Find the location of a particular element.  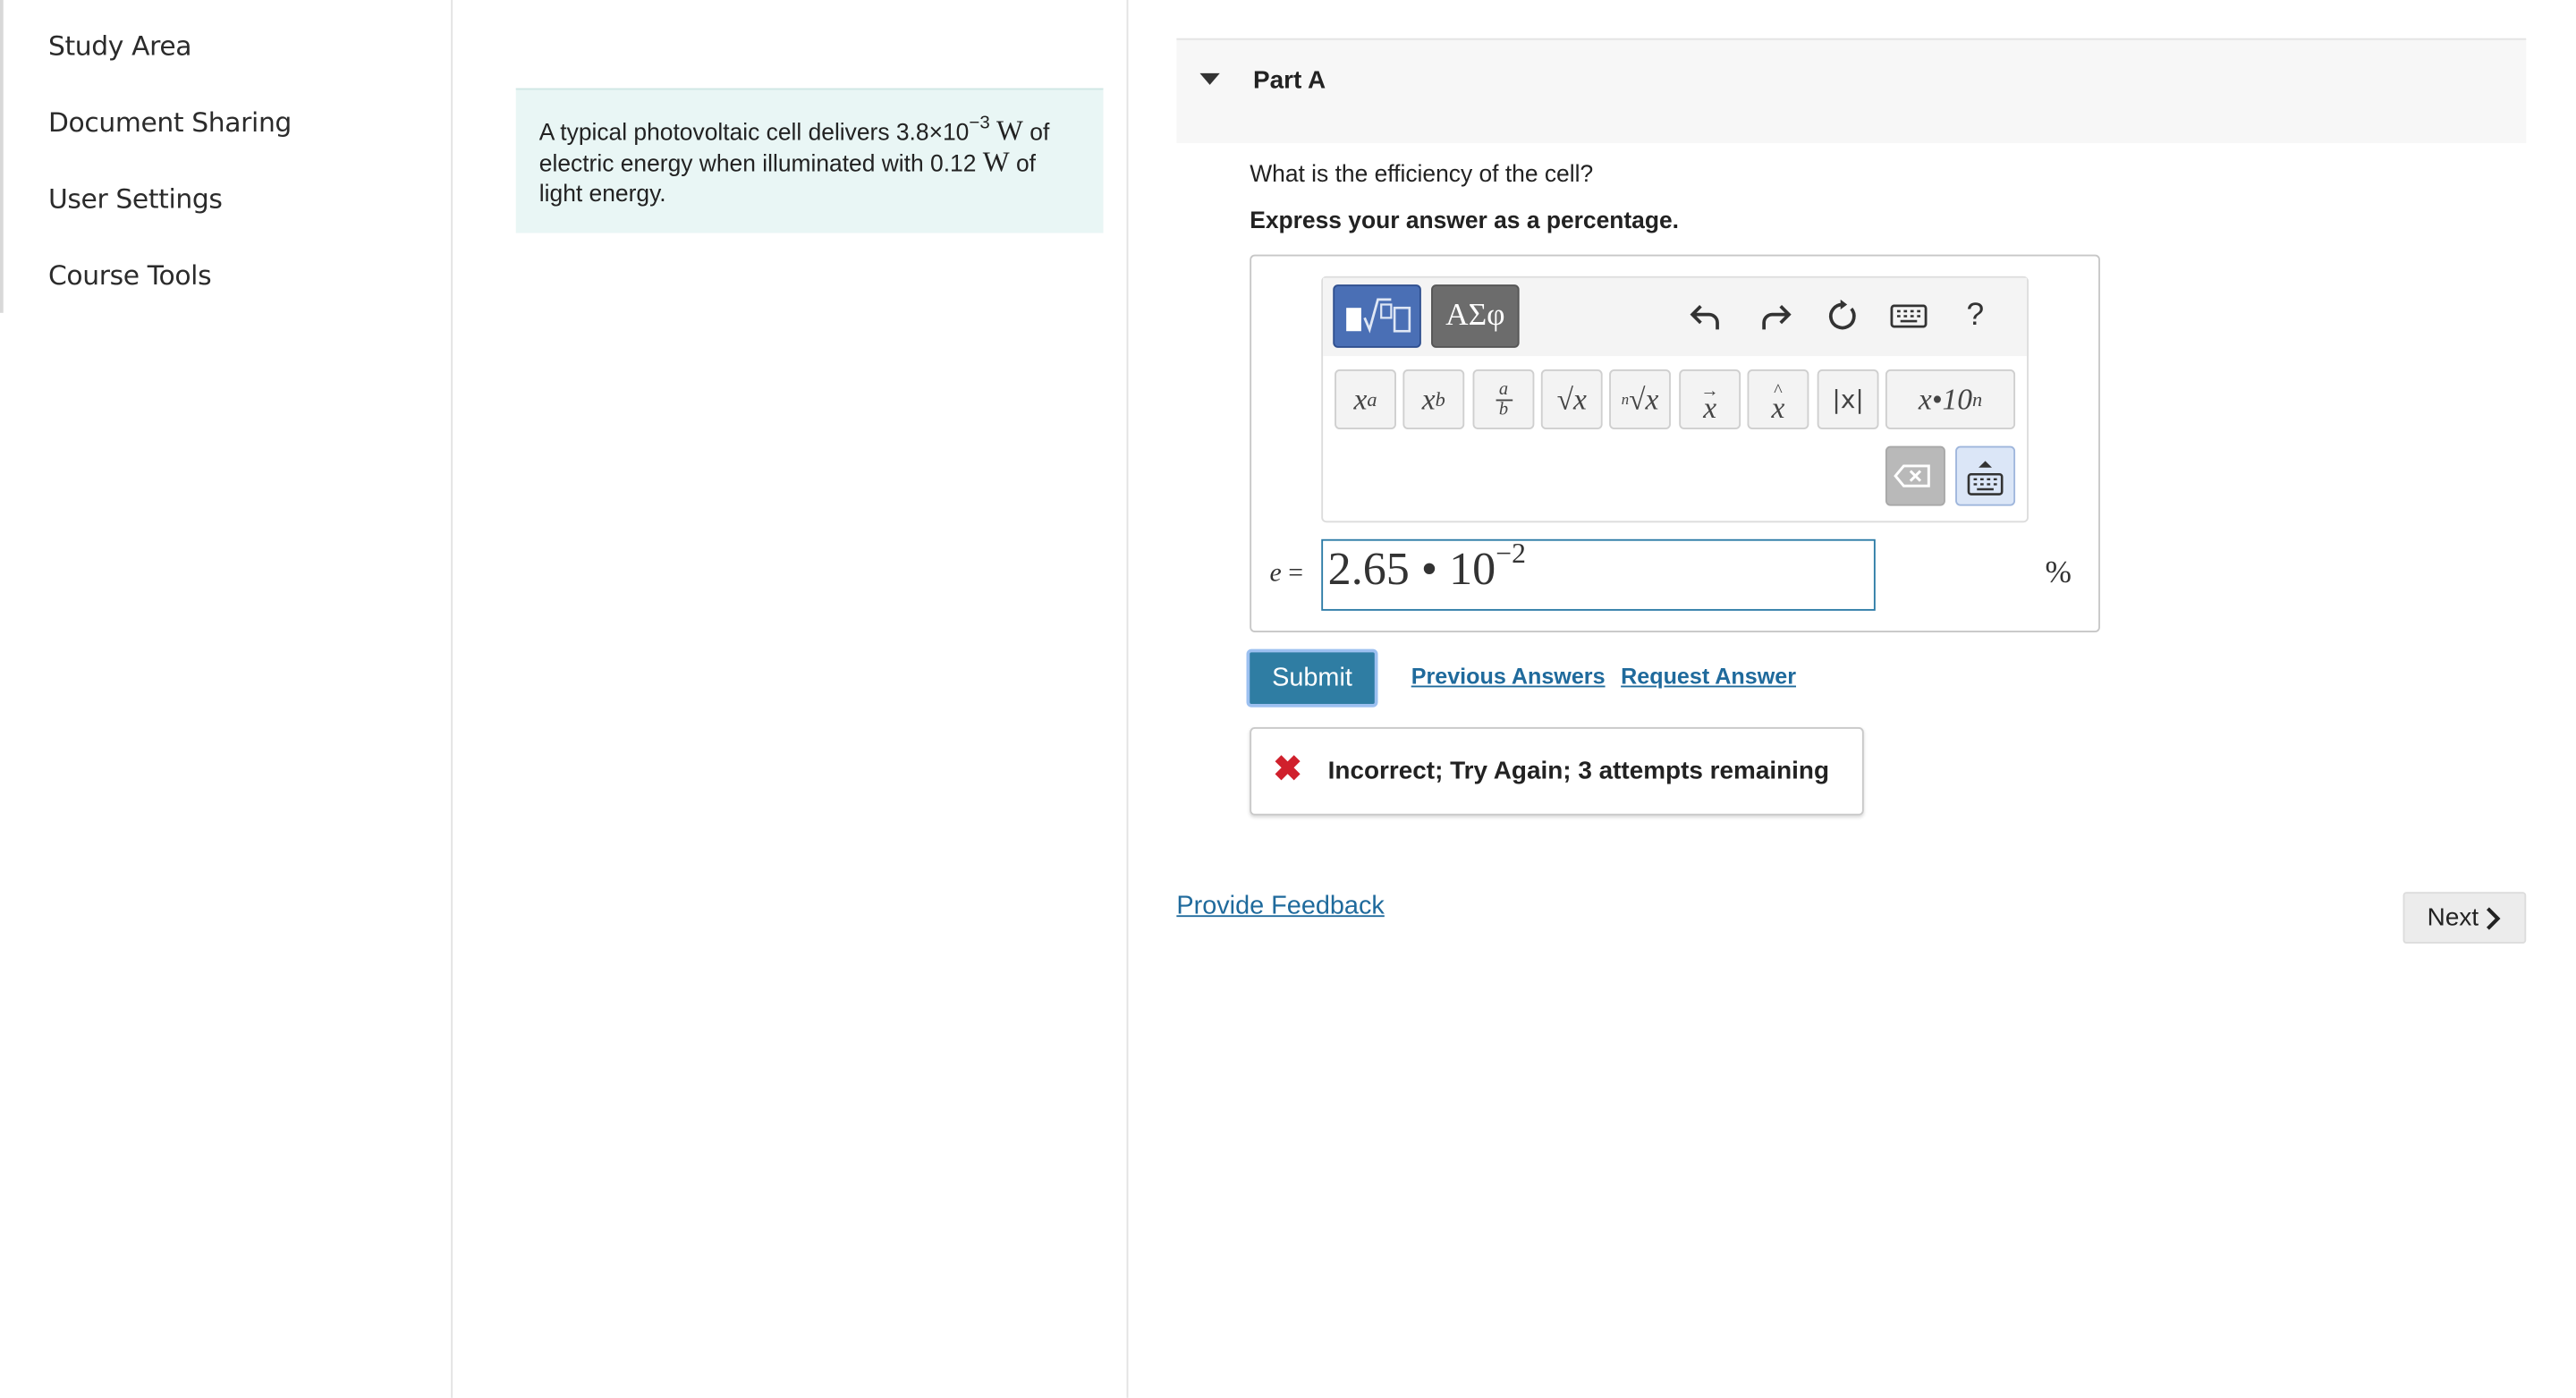

subscript-button: xb is located at coordinates (1433, 399).